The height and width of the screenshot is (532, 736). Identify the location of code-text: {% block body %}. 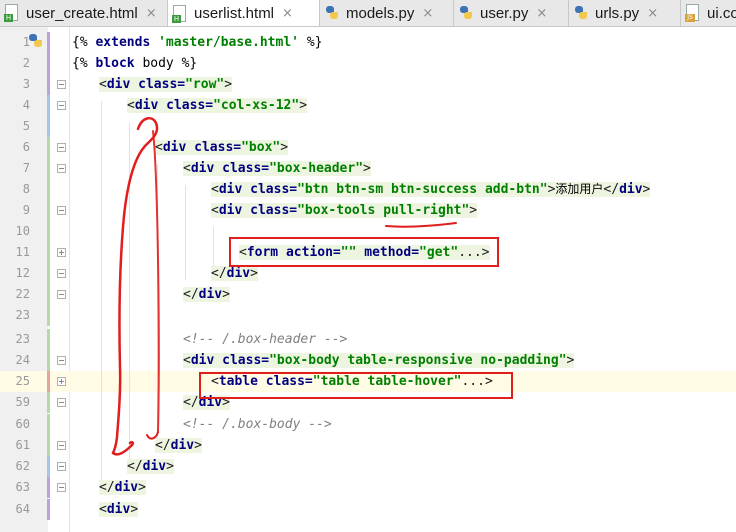
(134, 63).